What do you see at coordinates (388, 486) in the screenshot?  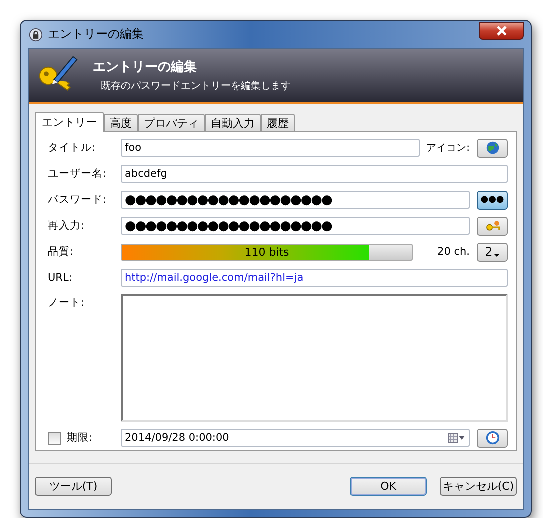 I see `ok-button: OK` at bounding box center [388, 486].